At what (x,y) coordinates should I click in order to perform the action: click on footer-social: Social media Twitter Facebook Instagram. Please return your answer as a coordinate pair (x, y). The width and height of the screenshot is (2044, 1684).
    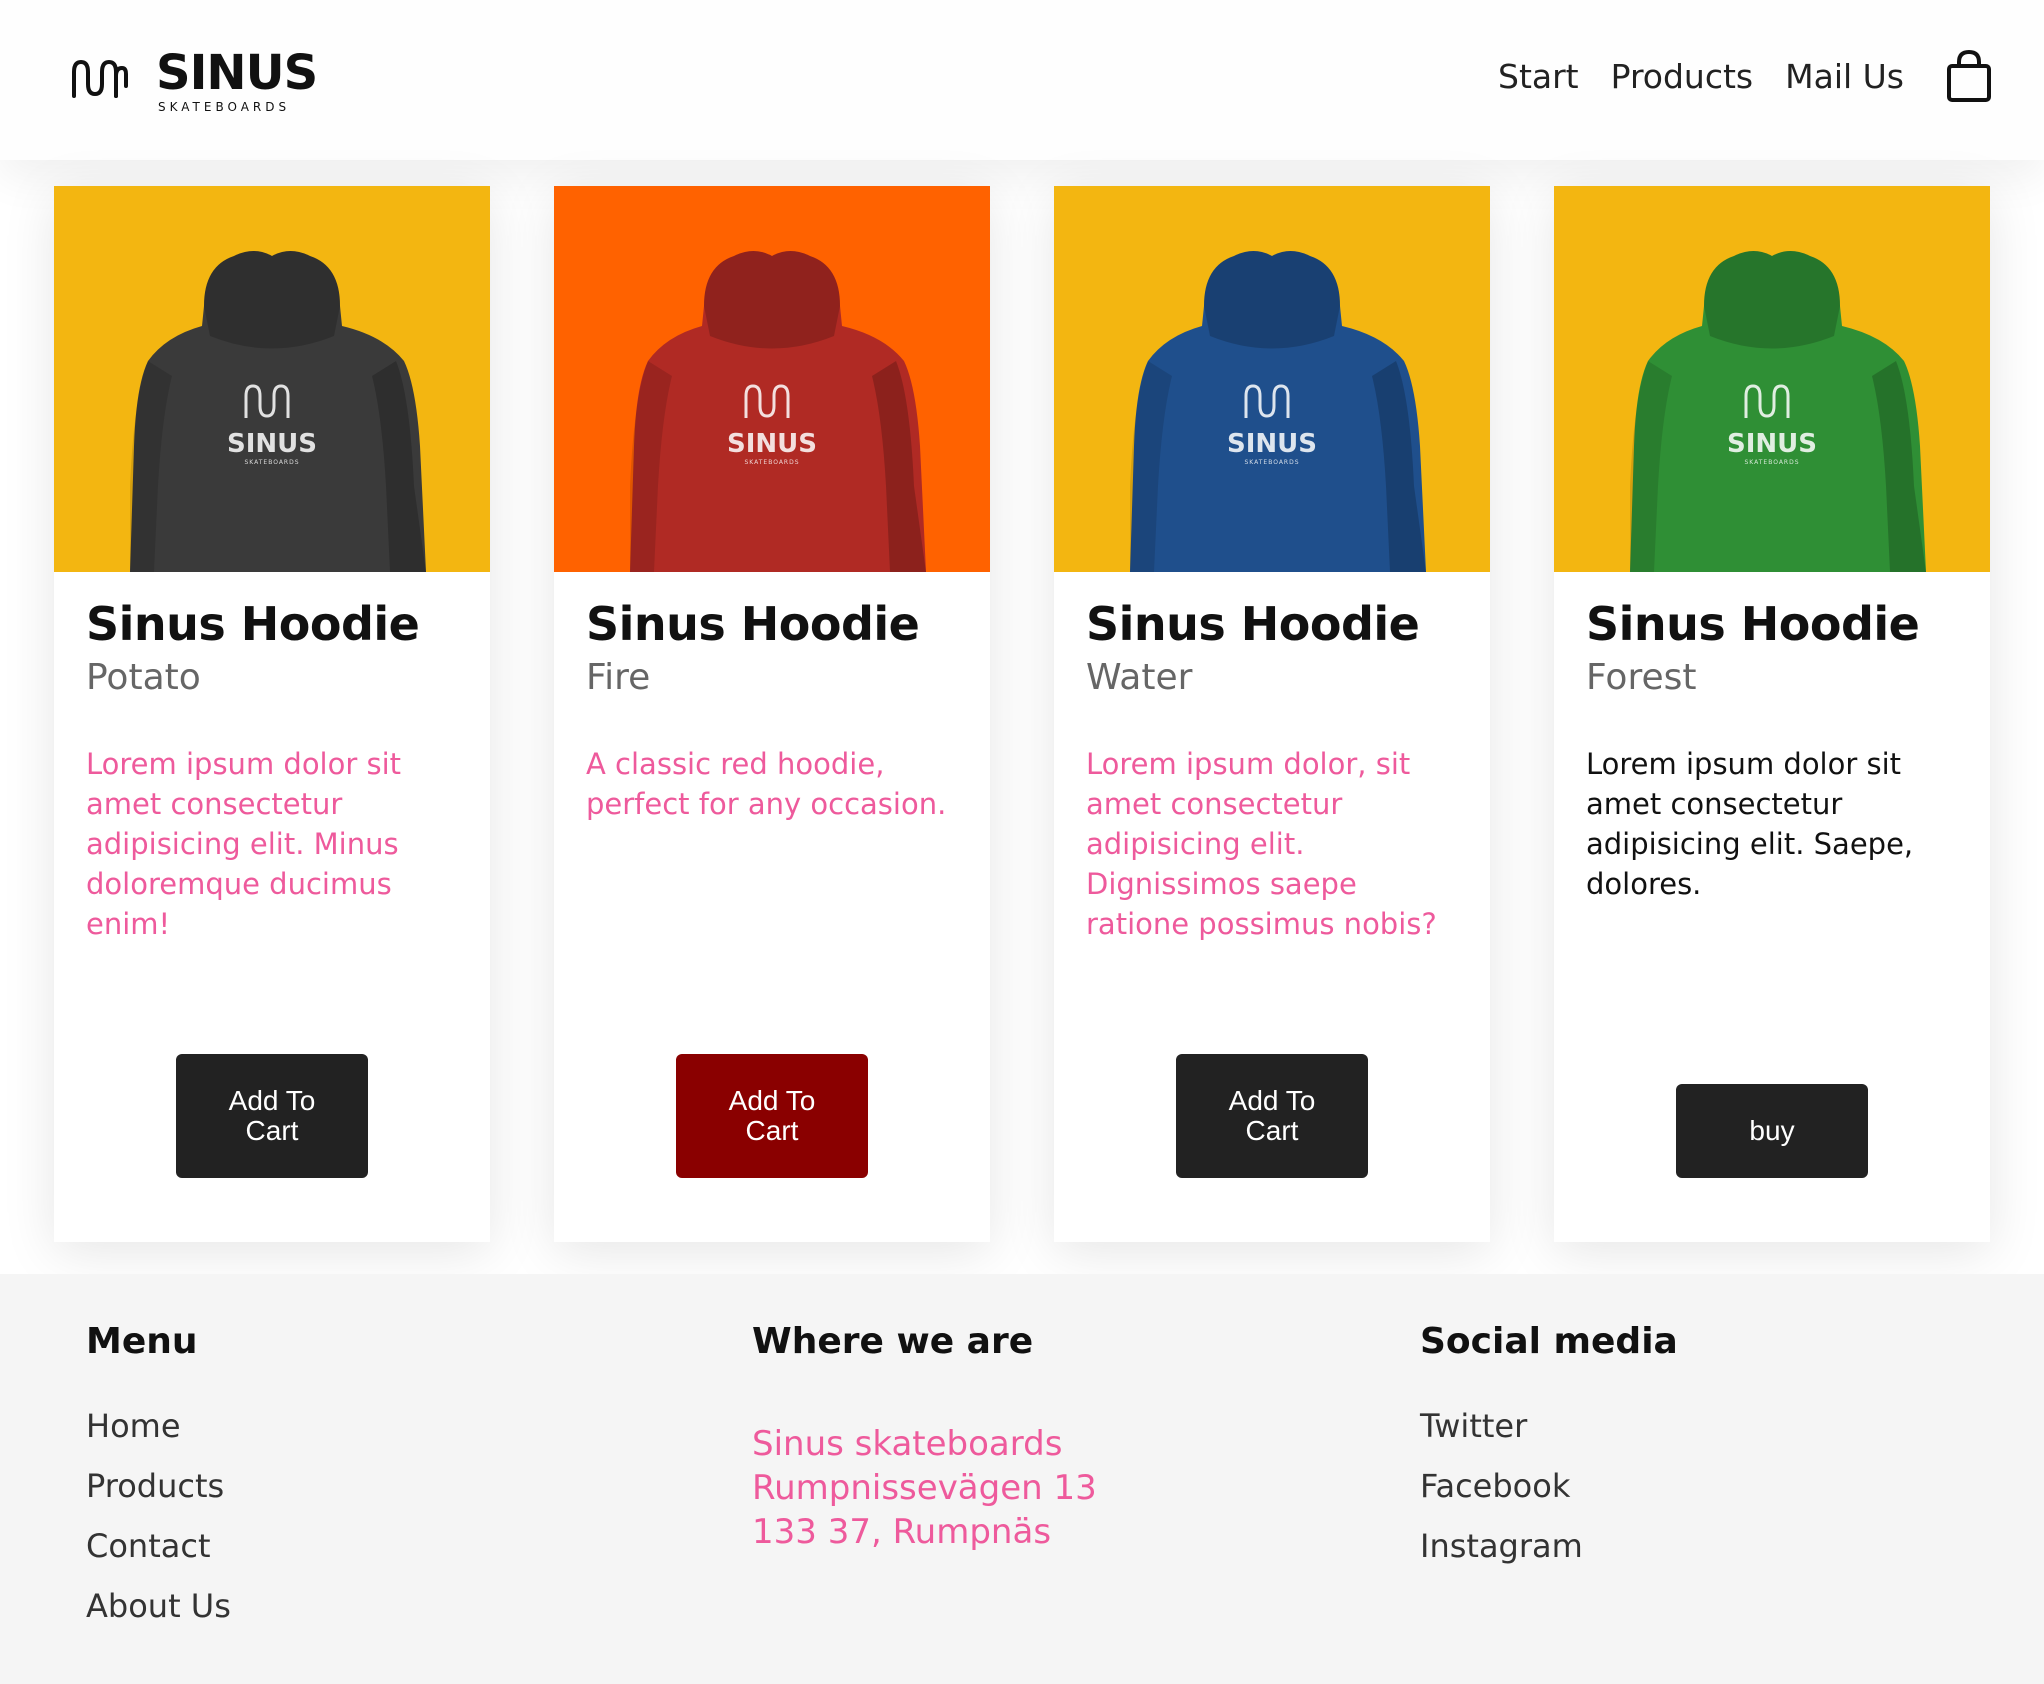
    Looking at the image, I should click on (1549, 1445).